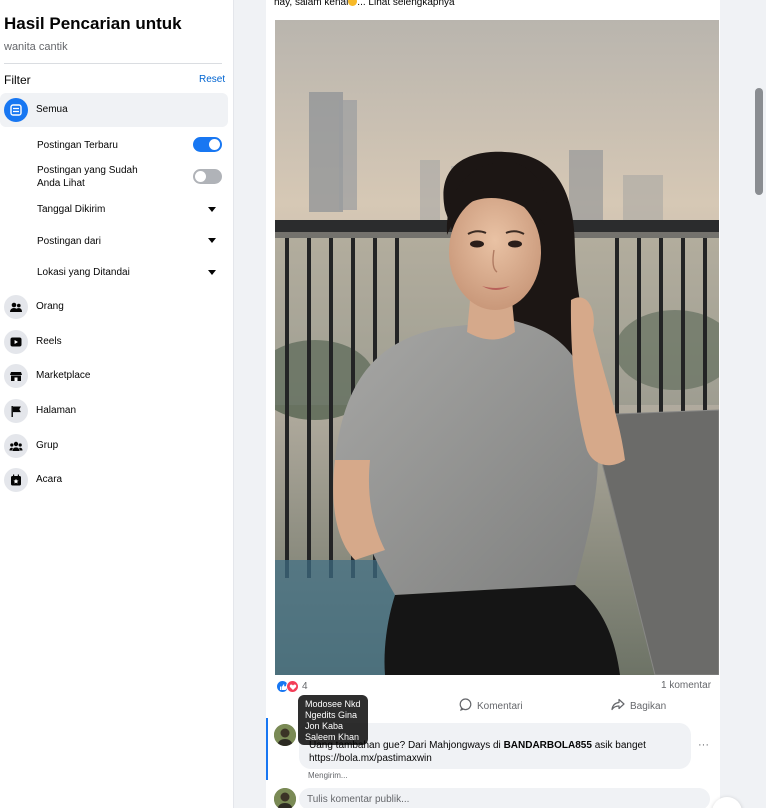 The width and height of the screenshot is (766, 808). I want to click on smile-emoji-icon, so click(353, 3).